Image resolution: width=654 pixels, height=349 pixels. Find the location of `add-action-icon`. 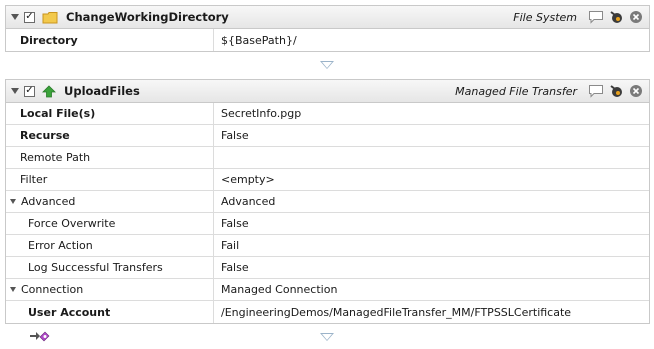

add-action-icon is located at coordinates (39, 337).